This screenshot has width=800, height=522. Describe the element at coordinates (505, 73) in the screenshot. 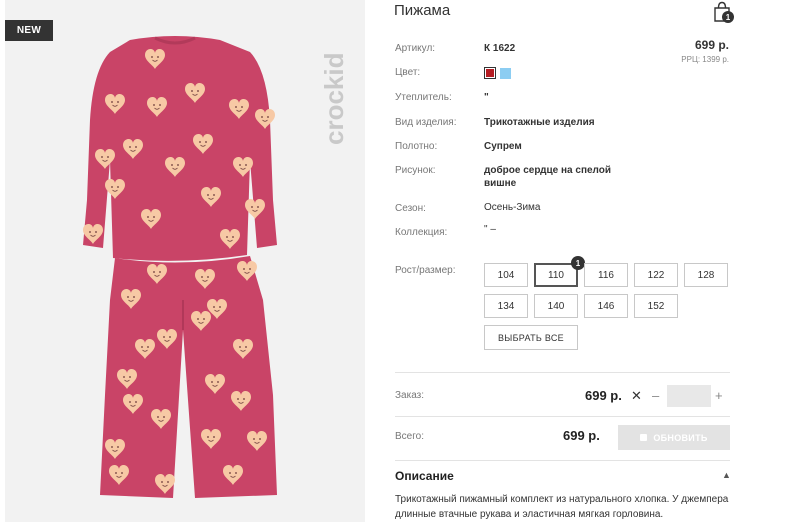

I see `color-swatch-blue` at that location.